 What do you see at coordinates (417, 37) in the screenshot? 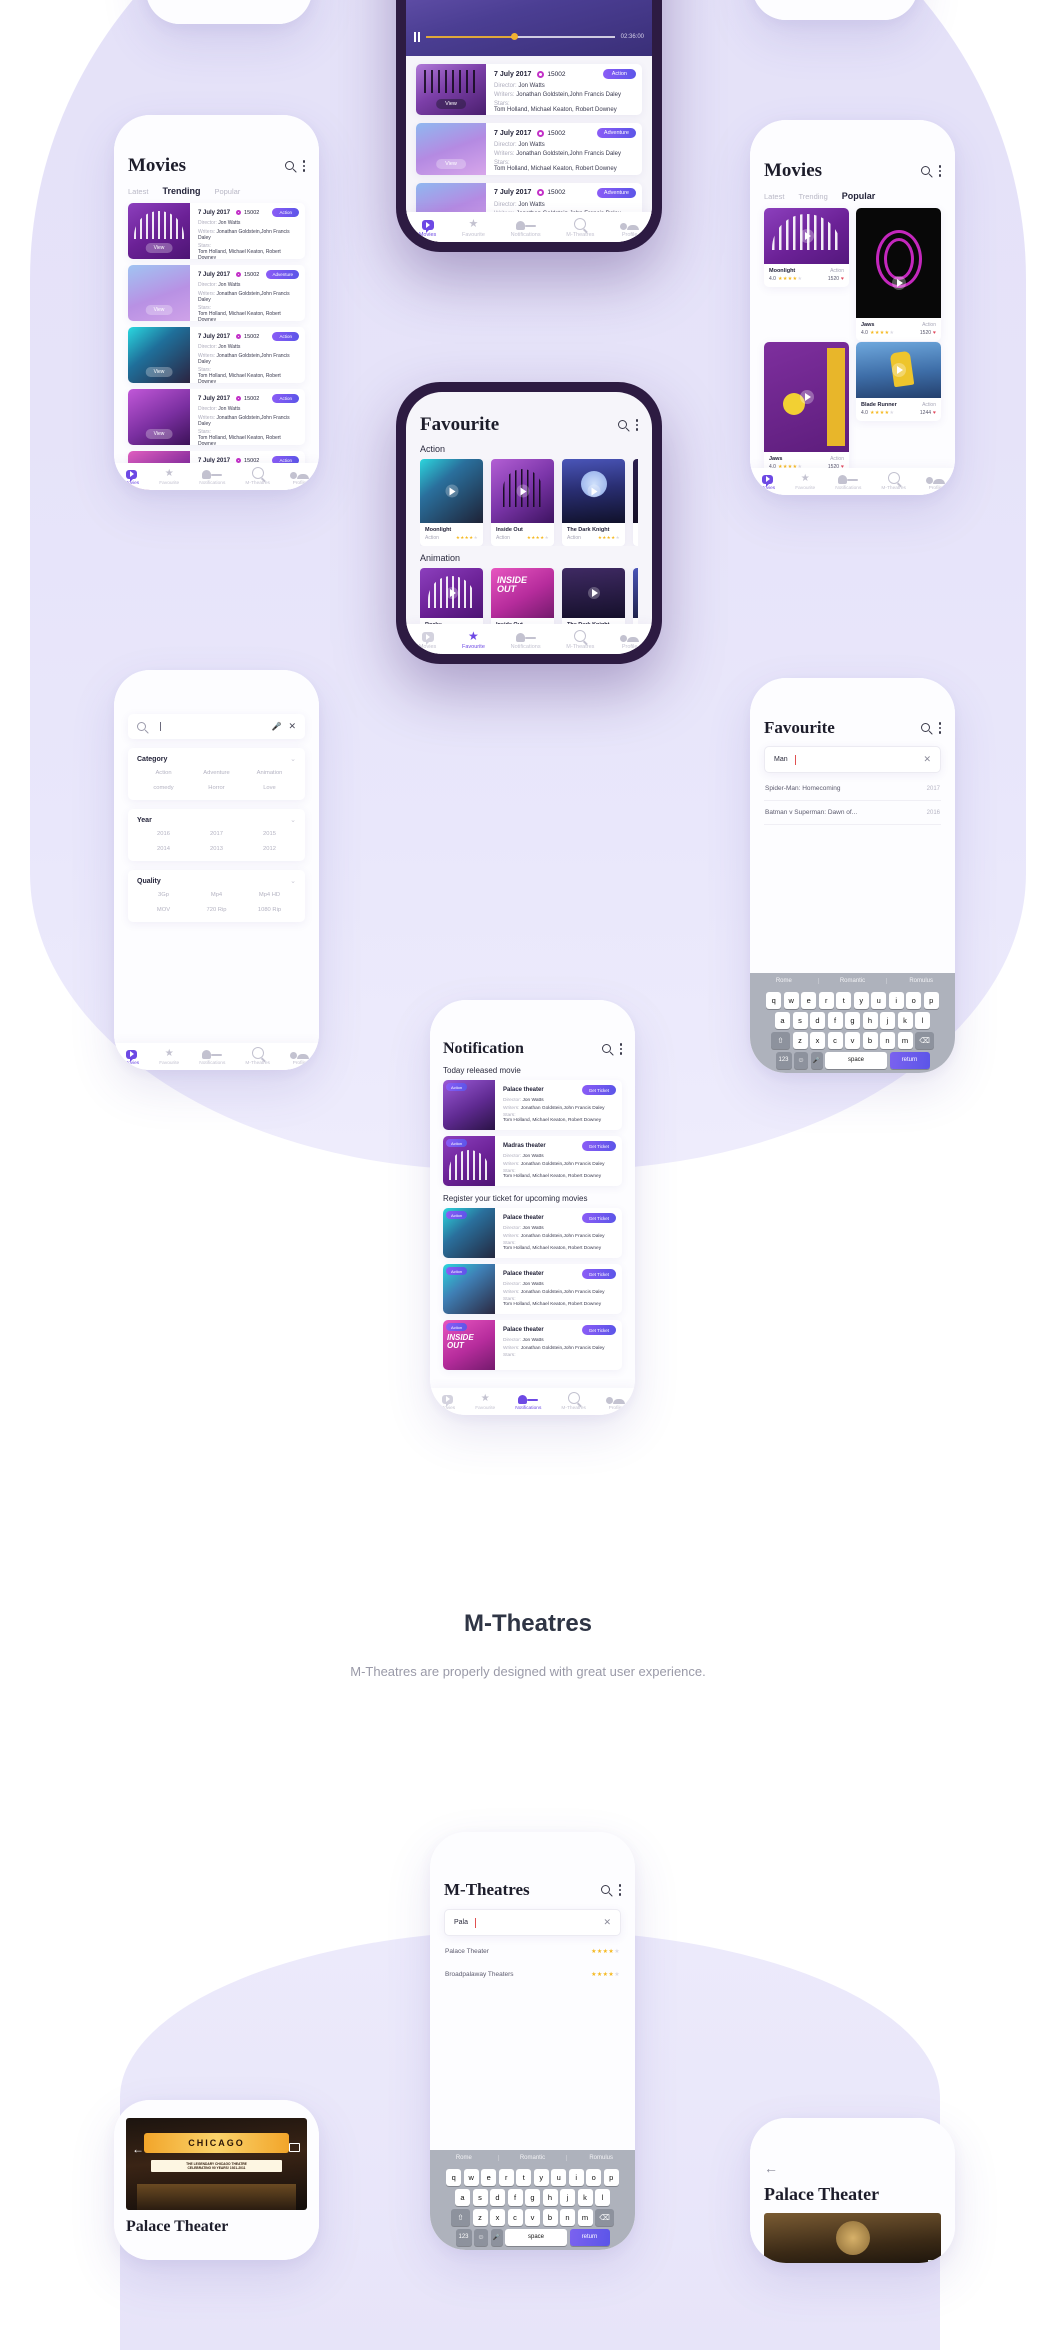
I see `pause-icon` at bounding box center [417, 37].